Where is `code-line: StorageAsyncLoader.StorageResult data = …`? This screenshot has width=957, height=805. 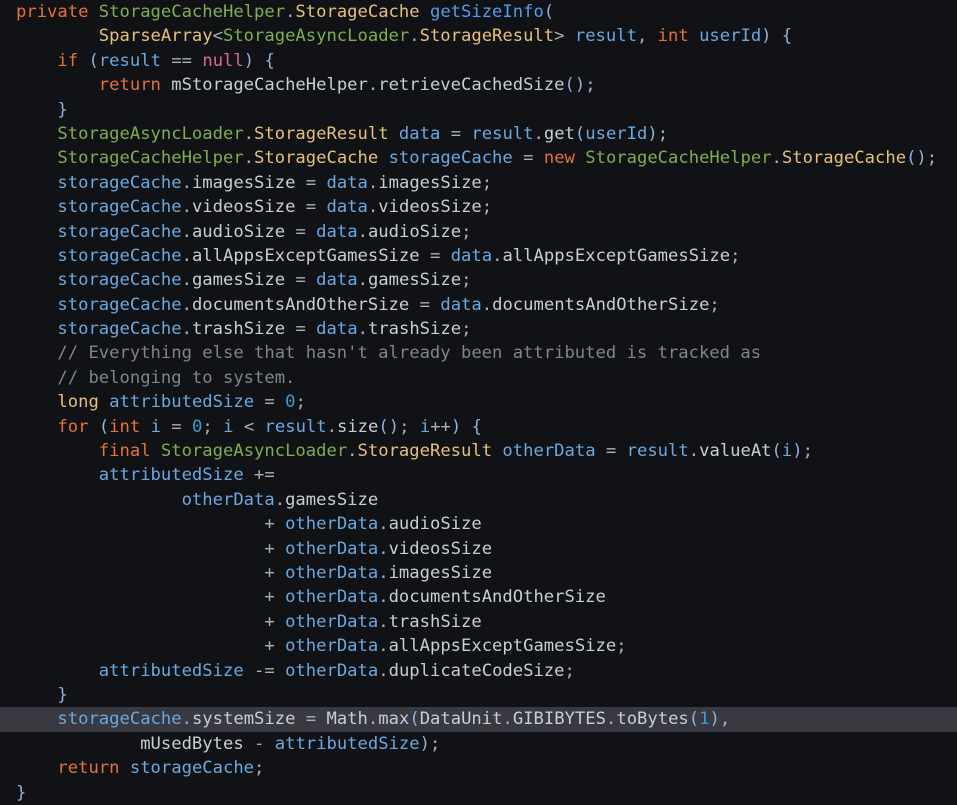
code-line: StorageAsyncLoader.StorageResult data = … is located at coordinates (478, 134).